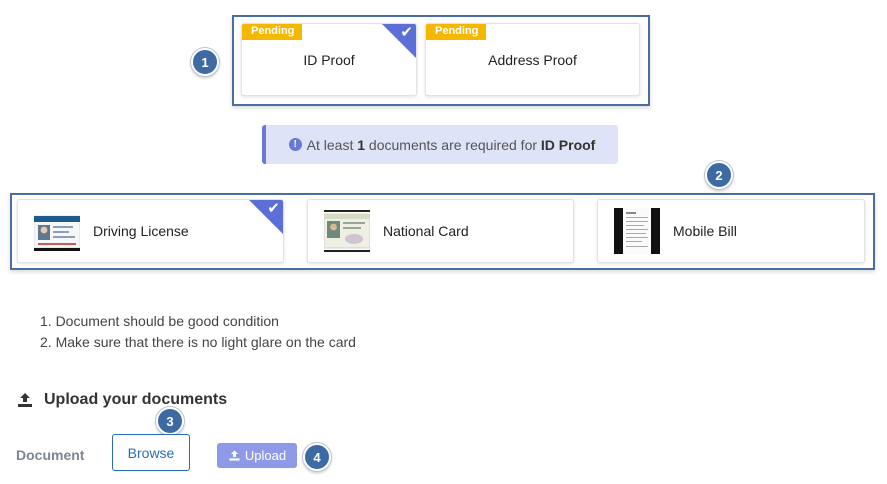  I want to click on document-card-driving-license: Driving License ✔, so click(150, 231).